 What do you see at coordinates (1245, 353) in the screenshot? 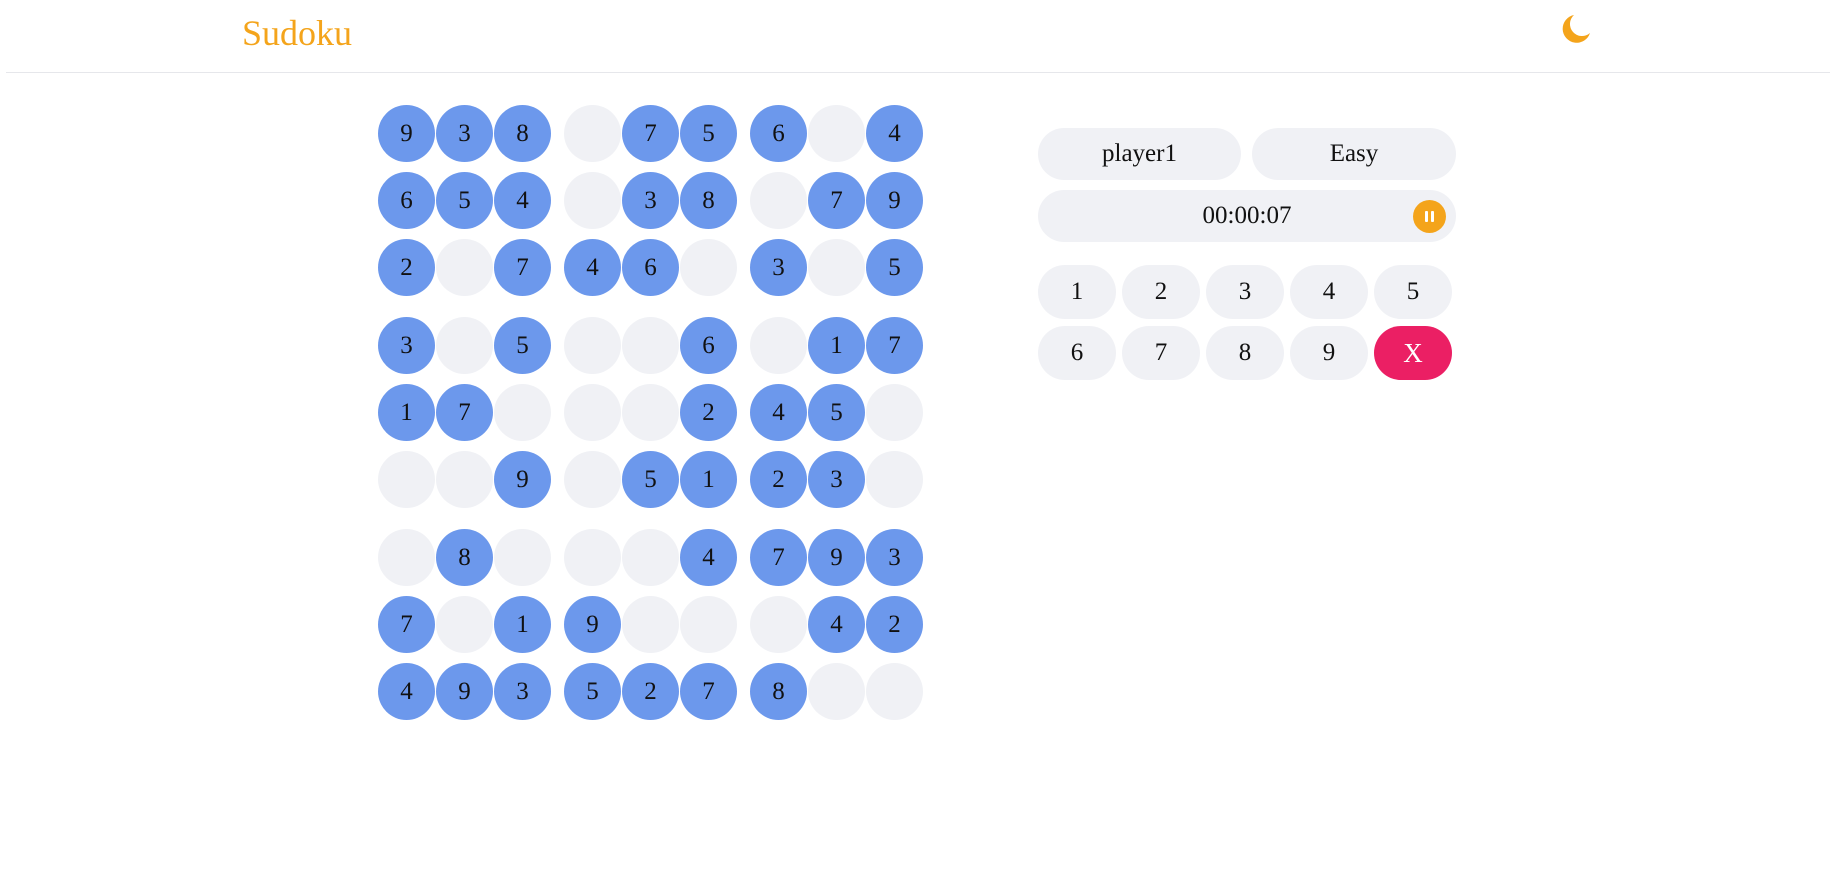
I see `numpad-button-8: 8` at bounding box center [1245, 353].